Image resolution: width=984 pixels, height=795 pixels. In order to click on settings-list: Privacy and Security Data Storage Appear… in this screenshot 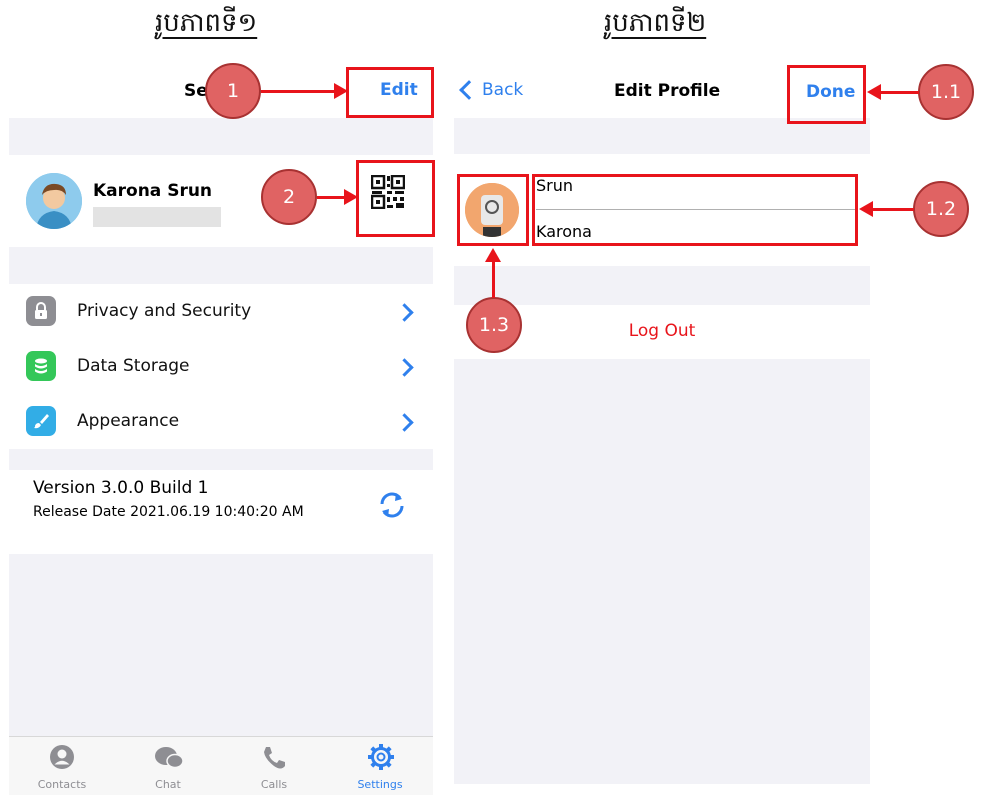, I will do `click(221, 366)`.